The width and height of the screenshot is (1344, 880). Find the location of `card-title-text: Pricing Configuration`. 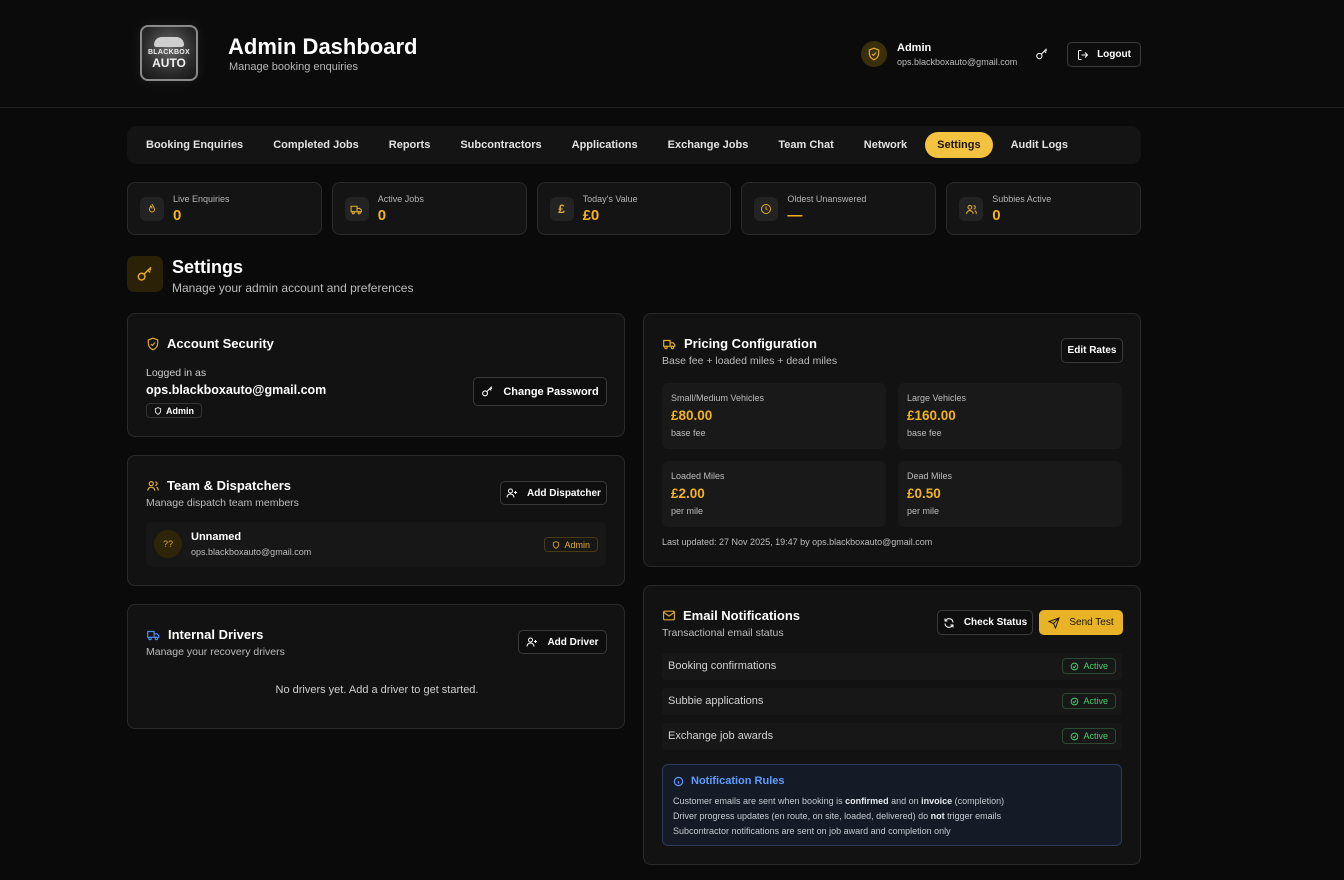

card-title-text: Pricing Configuration is located at coordinates (750, 343).